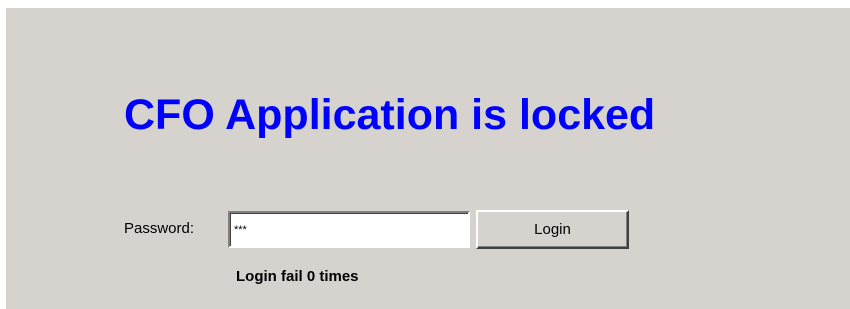 The width and height of the screenshot is (850, 309). I want to click on login-button: Login, so click(552, 229).